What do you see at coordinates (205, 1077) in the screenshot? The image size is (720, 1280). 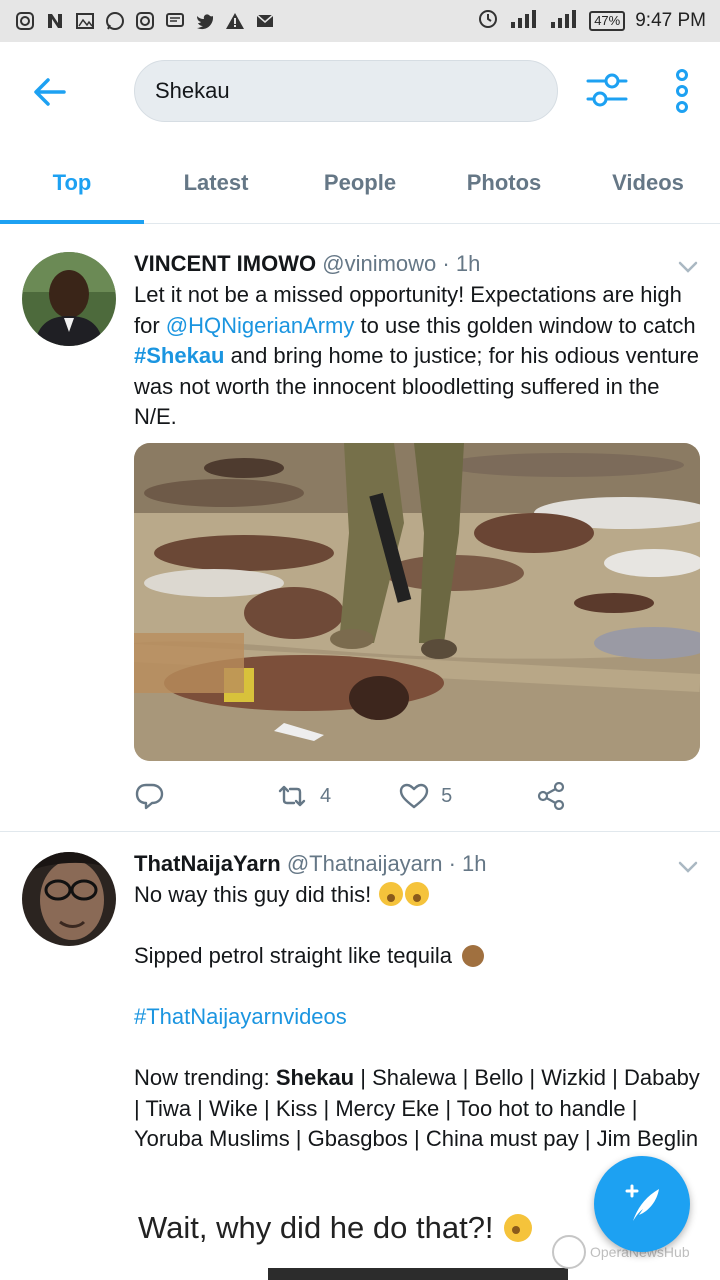 I see `tweet-text-part: Now trending:` at bounding box center [205, 1077].